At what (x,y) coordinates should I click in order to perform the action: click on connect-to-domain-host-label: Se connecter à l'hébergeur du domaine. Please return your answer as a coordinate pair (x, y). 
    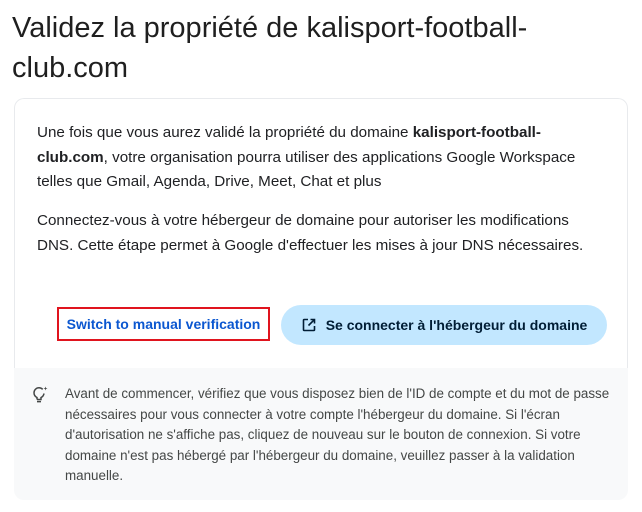
    Looking at the image, I should click on (456, 325).